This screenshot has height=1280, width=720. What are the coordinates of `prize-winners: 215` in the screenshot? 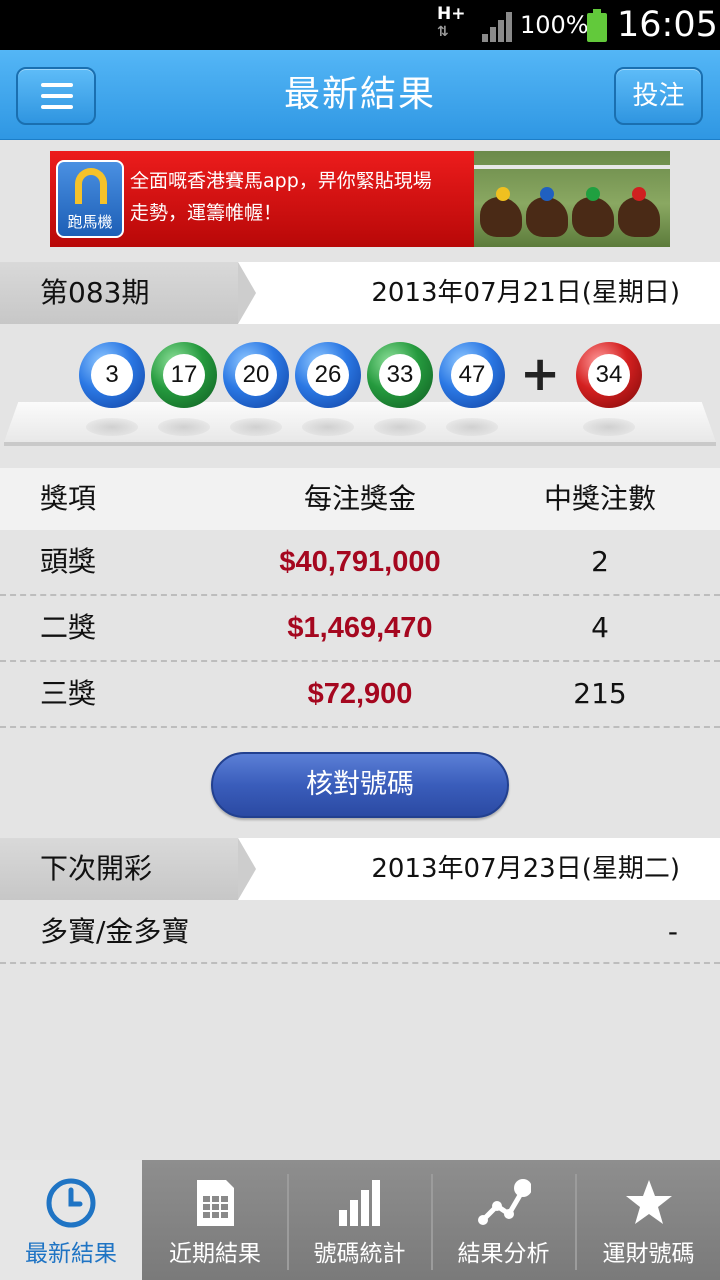 It's located at (600, 693).